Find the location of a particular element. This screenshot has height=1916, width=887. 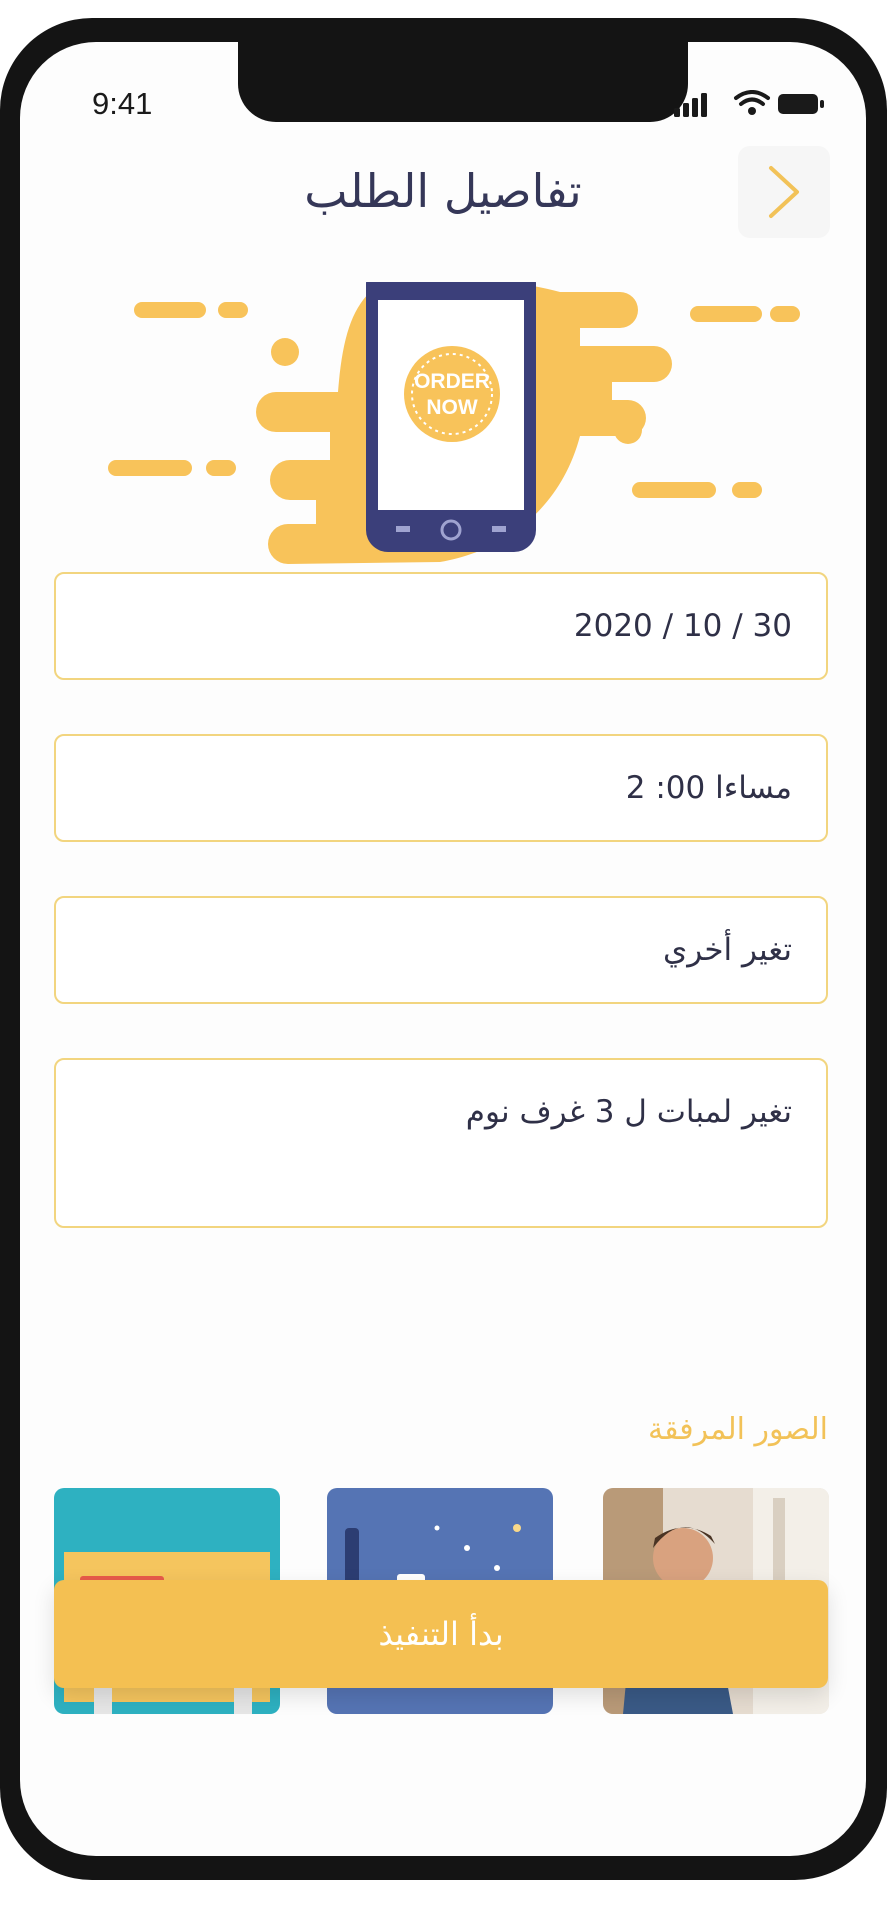

signal-wifi-battery-icon is located at coordinates (749, 103).